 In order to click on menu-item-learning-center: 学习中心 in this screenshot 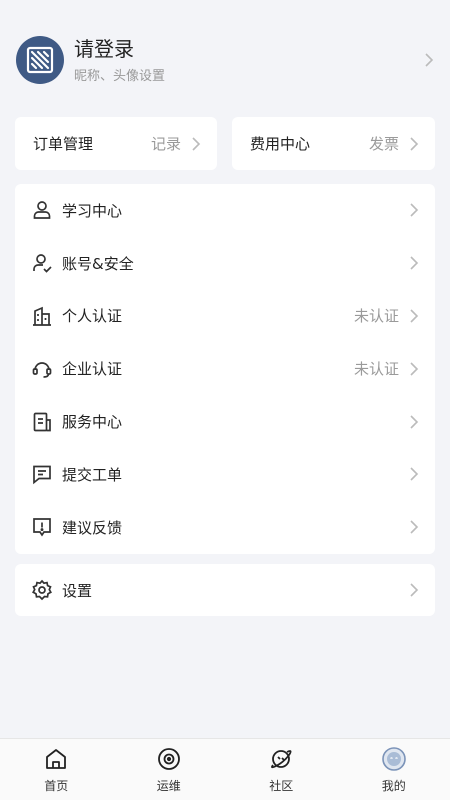, I will do `click(225, 210)`.